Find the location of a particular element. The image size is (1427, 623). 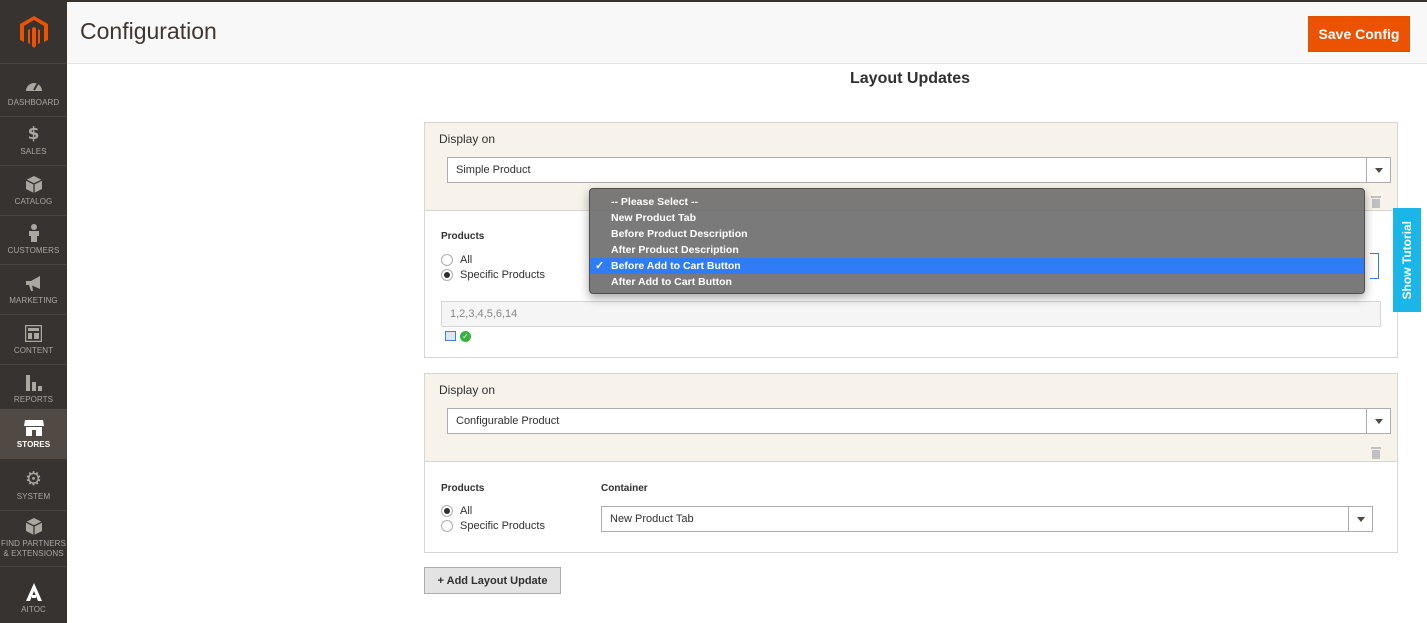

sidebar-item-reports: REPORTS is located at coordinates (33, 388).